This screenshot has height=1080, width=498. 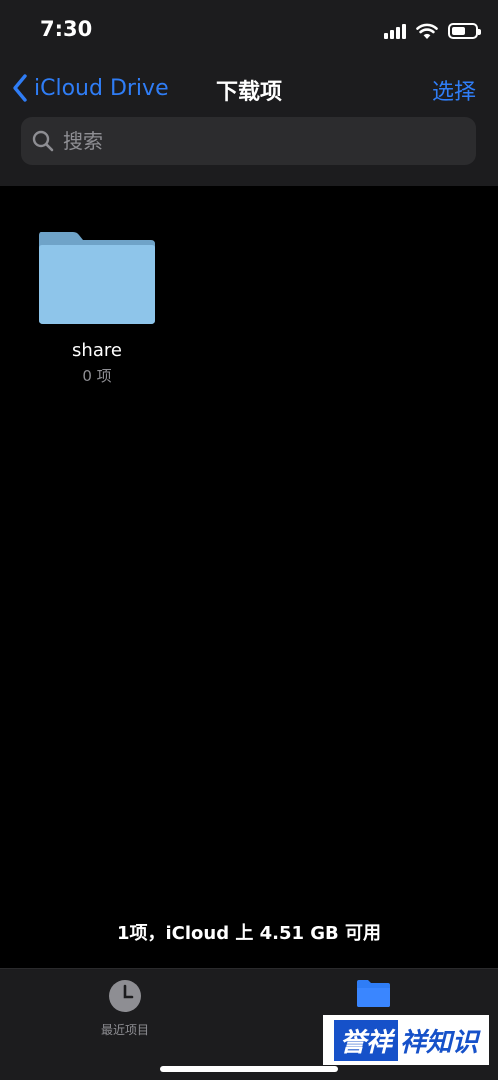 What do you see at coordinates (249, 31) in the screenshot?
I see `status-bar: 7:30` at bounding box center [249, 31].